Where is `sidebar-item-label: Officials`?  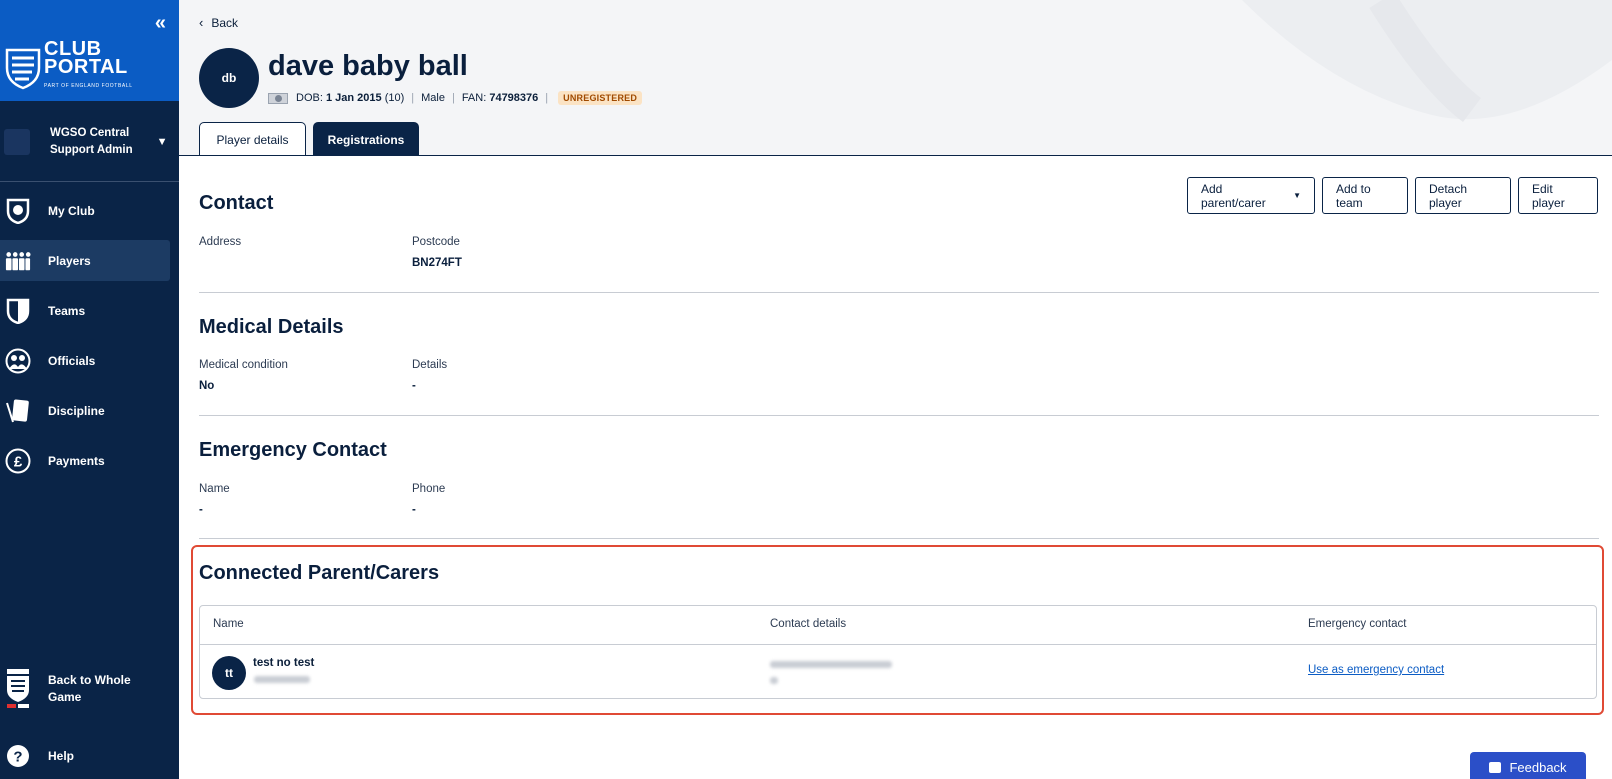 sidebar-item-label: Officials is located at coordinates (72, 360).